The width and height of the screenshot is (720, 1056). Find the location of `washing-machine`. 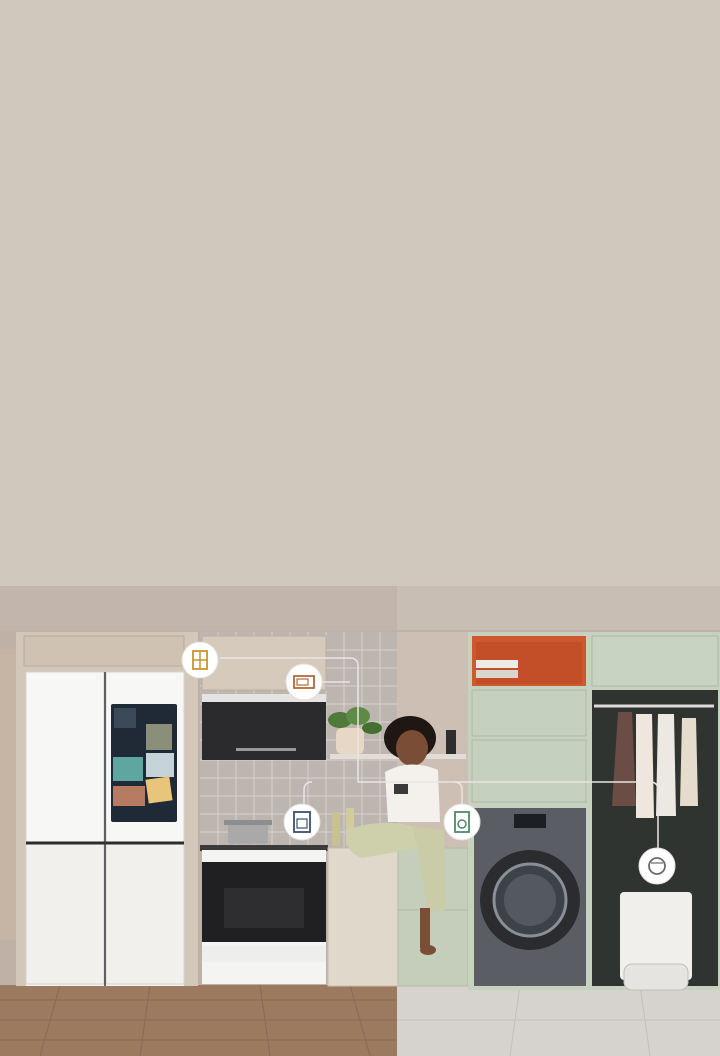

washing-machine is located at coordinates (530, 897).